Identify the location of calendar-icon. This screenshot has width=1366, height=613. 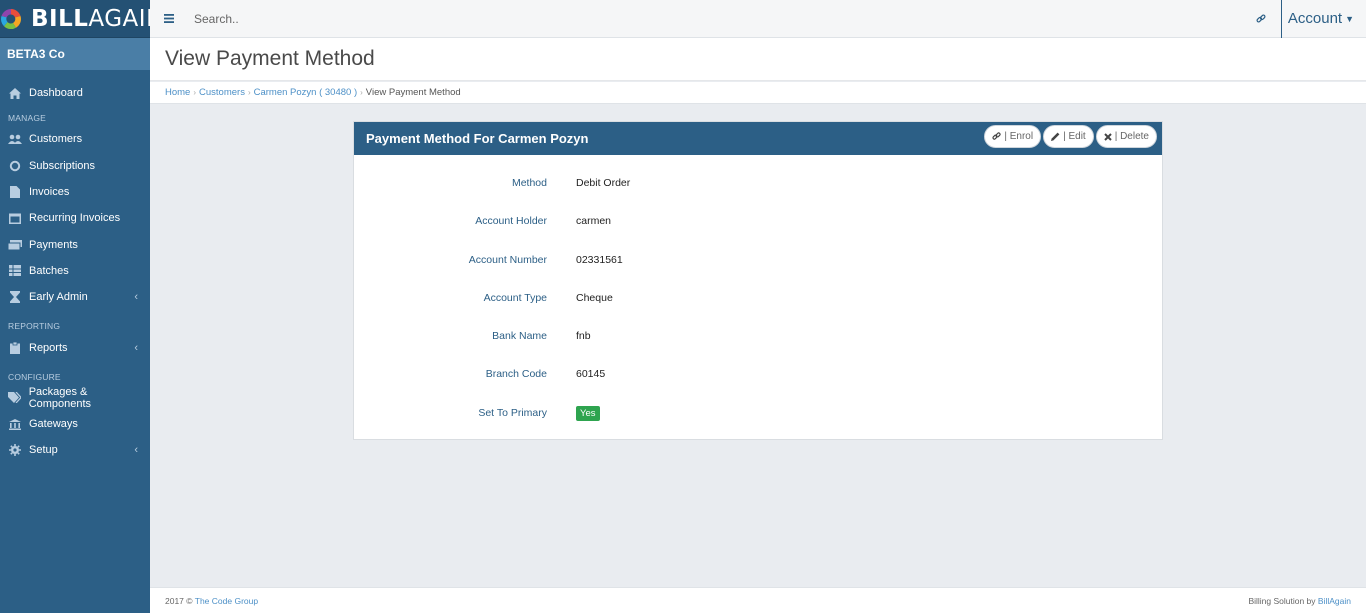
(15, 218).